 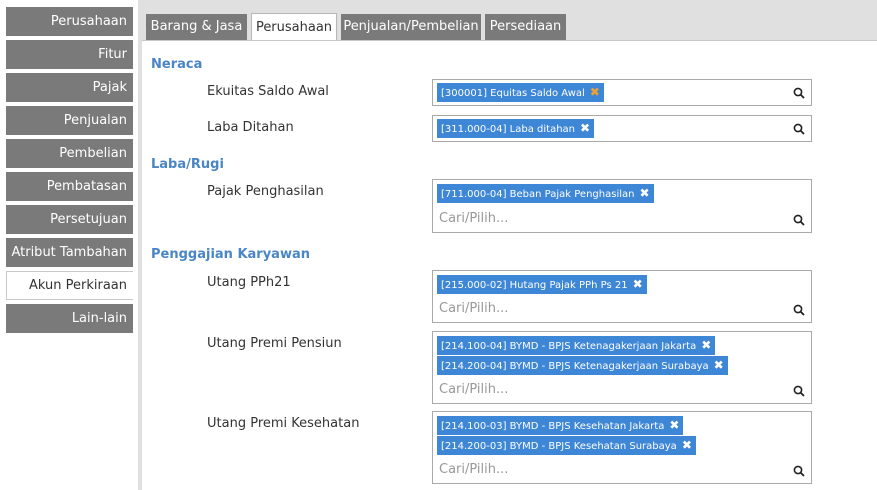 I want to click on chip-label: [311.000-04] Laba ditahan, so click(x=508, y=129).